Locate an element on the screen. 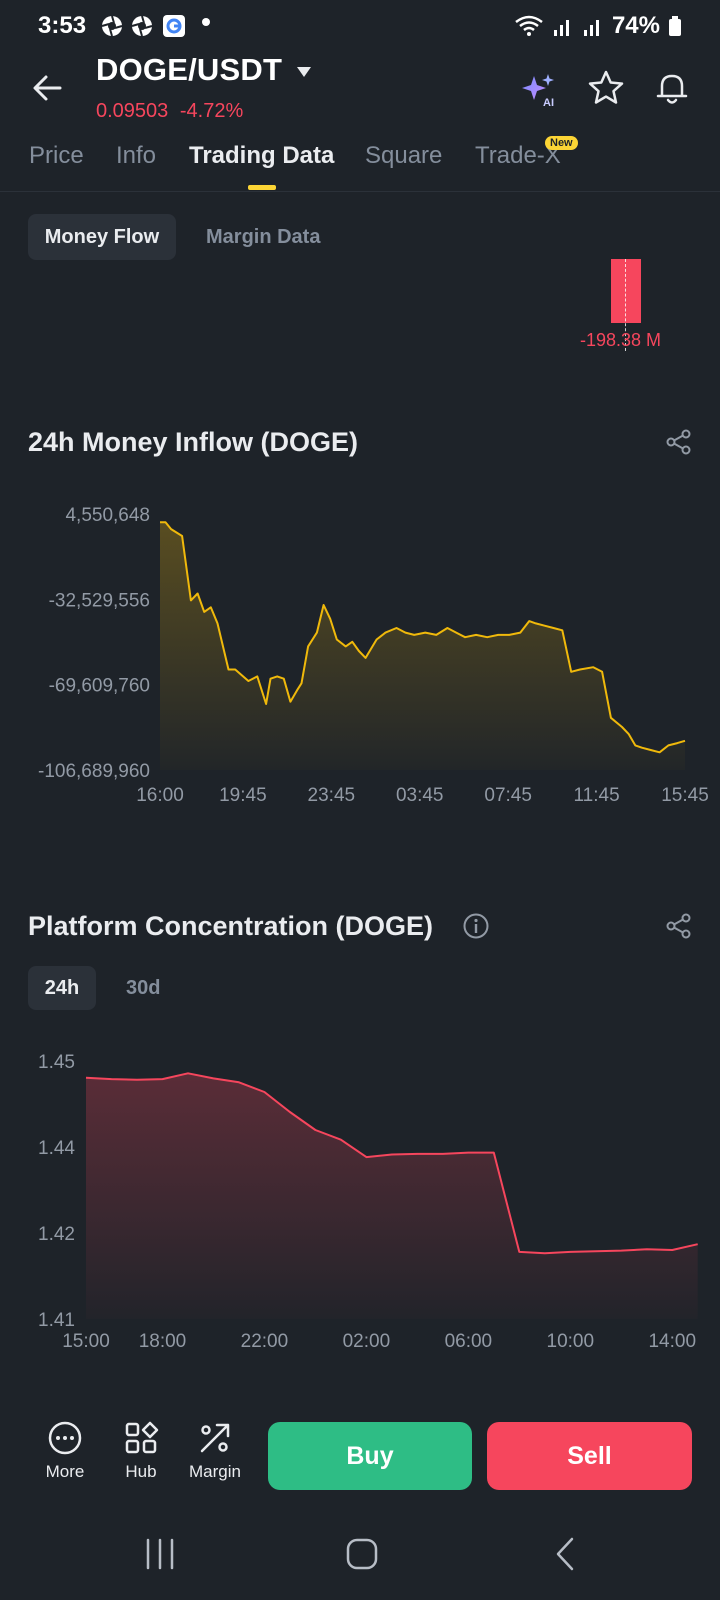 The height and width of the screenshot is (1600, 720). caret-down-icon is located at coordinates (304, 72).